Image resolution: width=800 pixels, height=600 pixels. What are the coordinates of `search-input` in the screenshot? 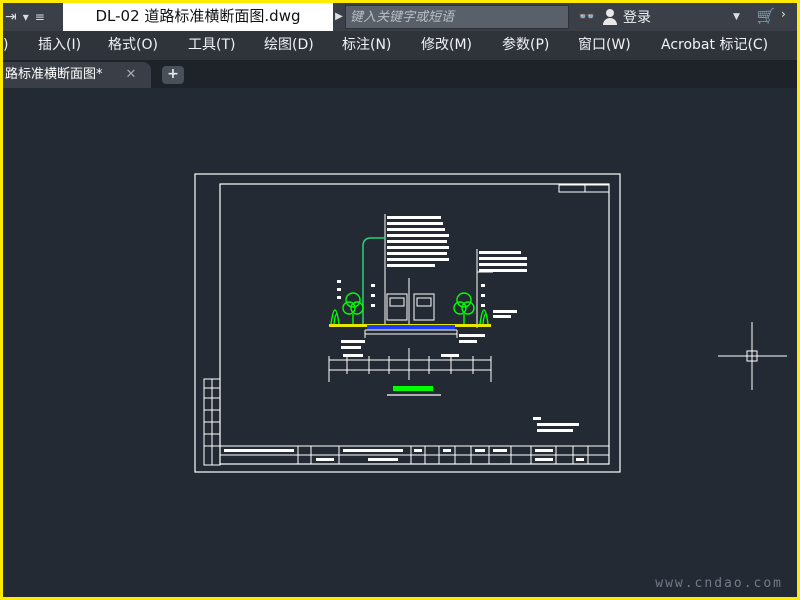 It's located at (457, 17).